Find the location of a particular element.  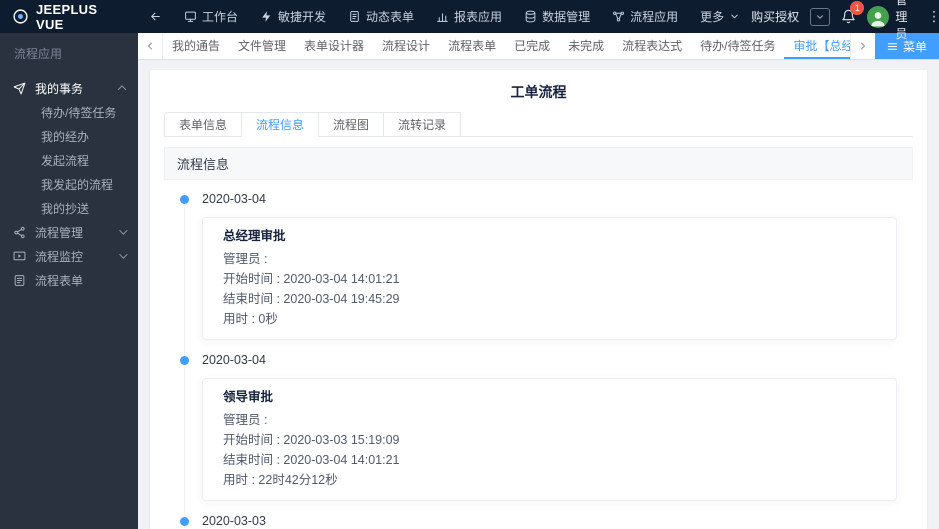

user-menu: 管理员 is located at coordinates (890, 21).